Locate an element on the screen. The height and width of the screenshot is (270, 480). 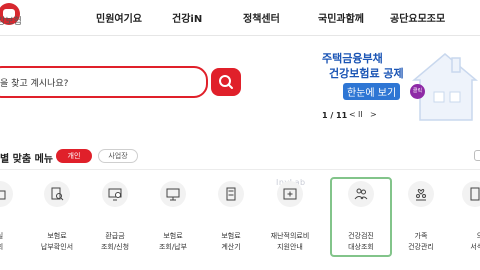
family-icon is located at coordinates (421, 195).